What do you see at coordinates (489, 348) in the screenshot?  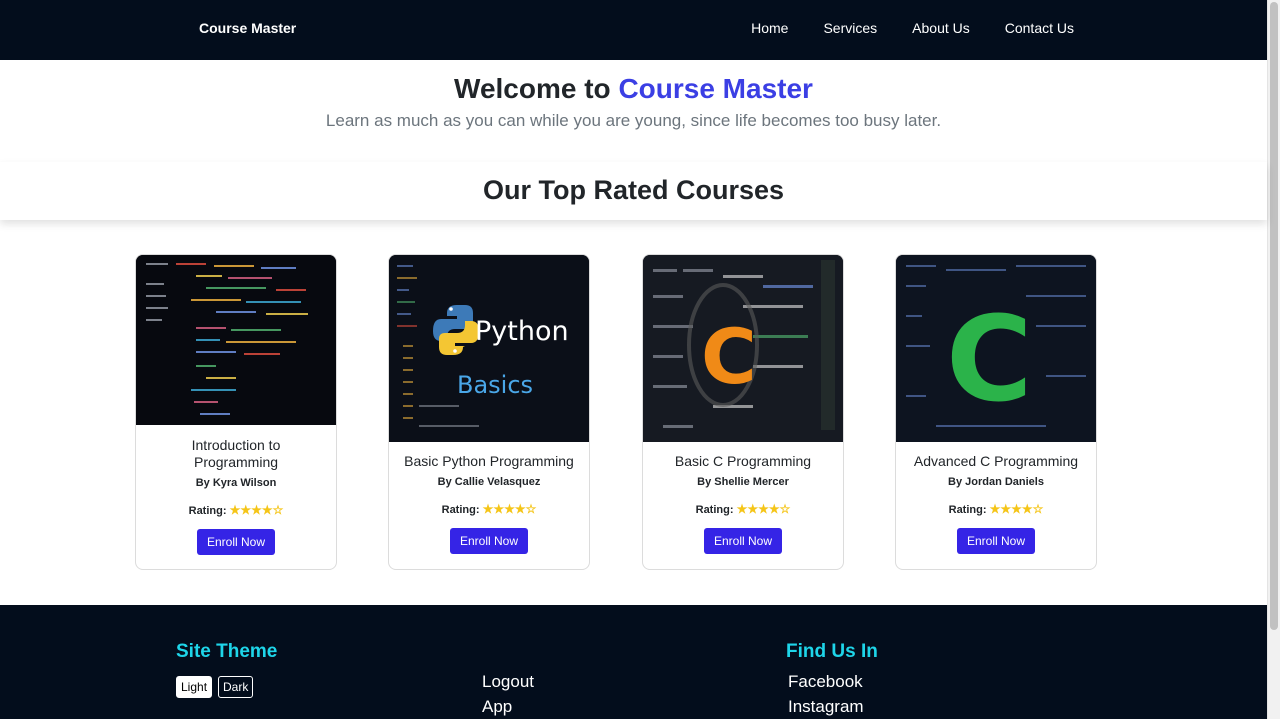 I see `course-image-python-basics: Python Basics` at bounding box center [489, 348].